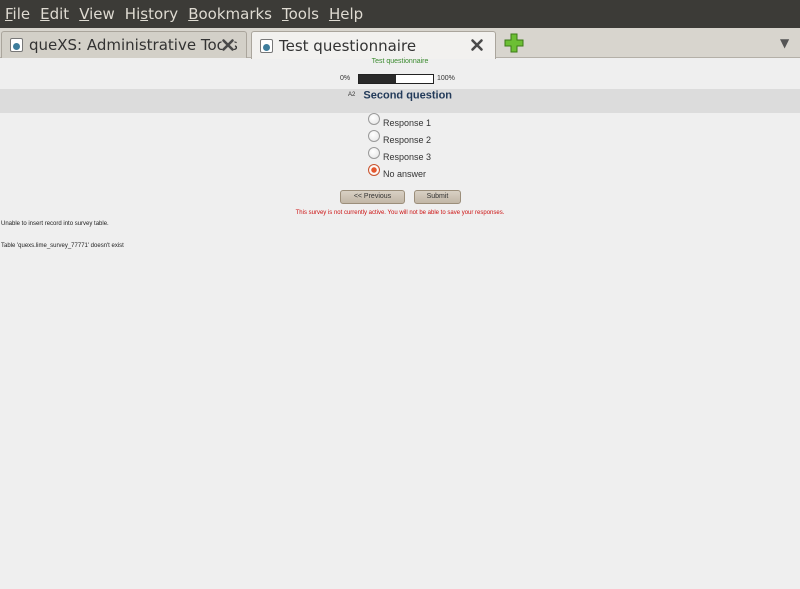 The image size is (800, 589). What do you see at coordinates (408, 95) in the screenshot?
I see `question-text: Second question` at bounding box center [408, 95].